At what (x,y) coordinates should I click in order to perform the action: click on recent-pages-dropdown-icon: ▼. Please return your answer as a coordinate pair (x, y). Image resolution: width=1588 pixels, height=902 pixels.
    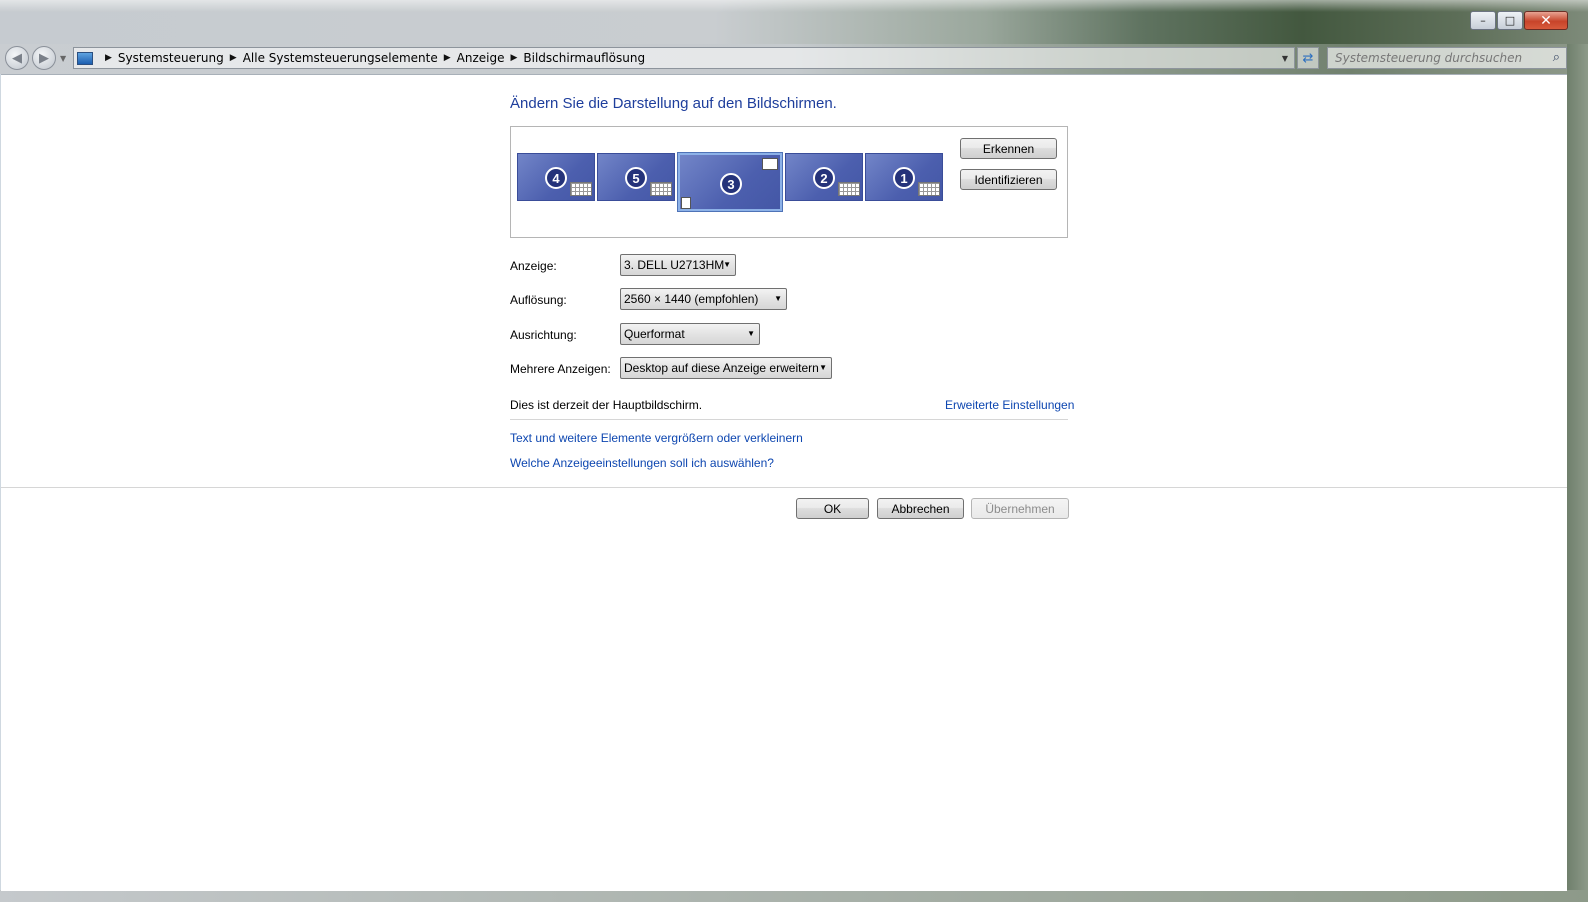
    Looking at the image, I should click on (63, 58).